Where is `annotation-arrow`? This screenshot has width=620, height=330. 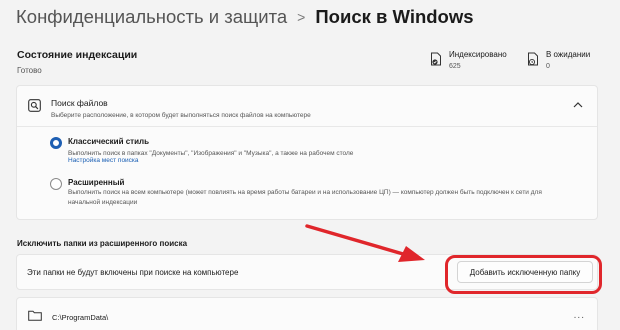
annotation-arrow is located at coordinates (365, 243).